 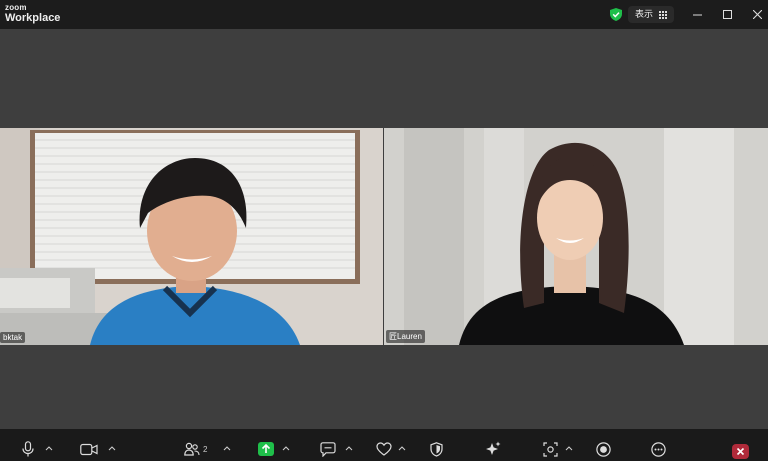 I want to click on microphone-icon, so click(x=28, y=449).